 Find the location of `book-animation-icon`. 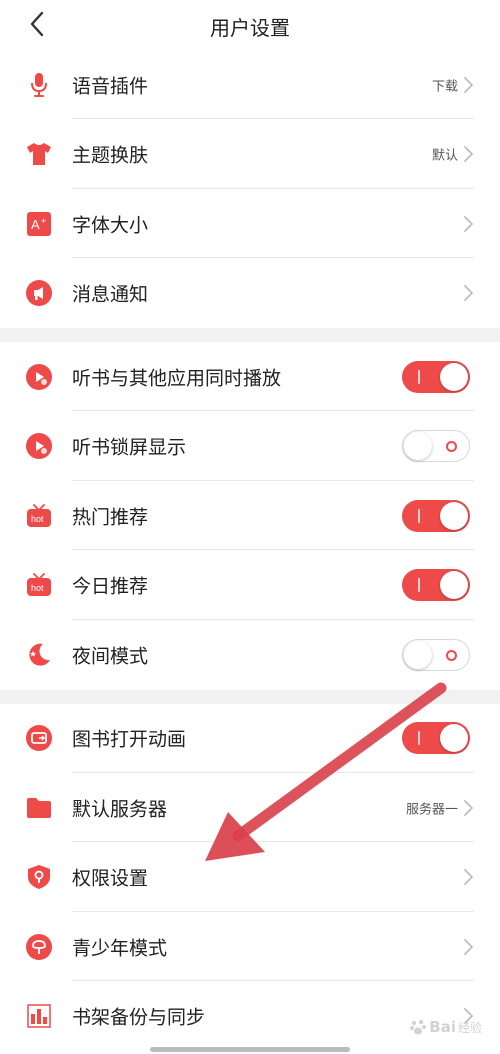

book-animation-icon is located at coordinates (39, 738).